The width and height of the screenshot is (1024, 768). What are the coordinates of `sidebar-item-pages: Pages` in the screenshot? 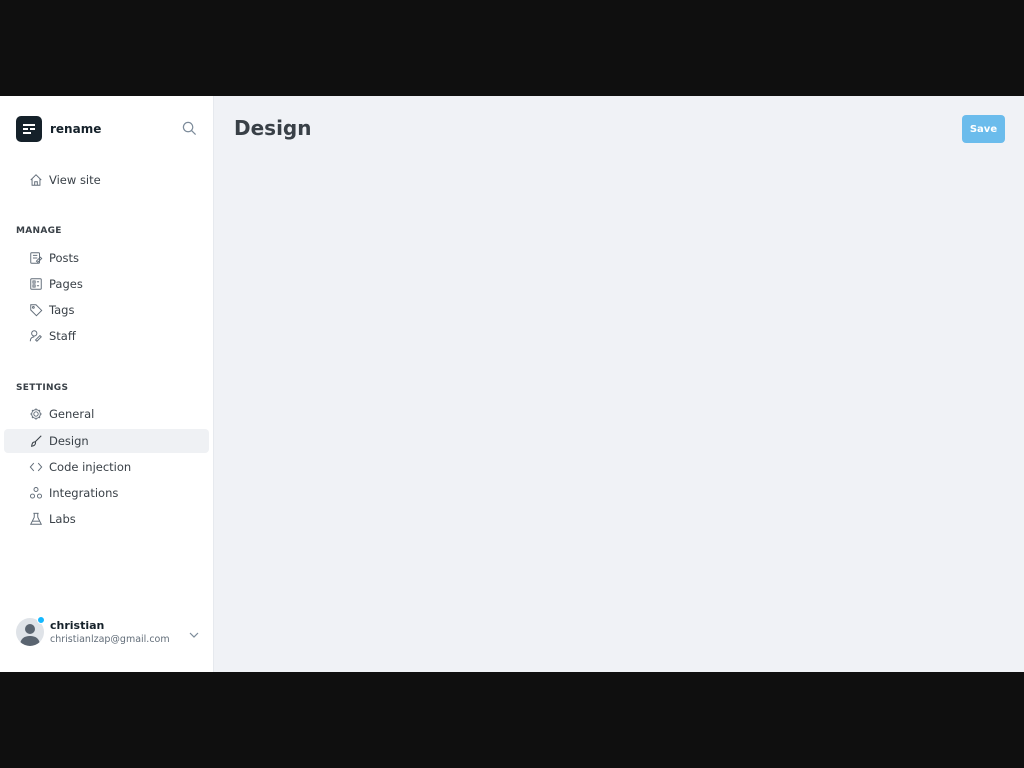 It's located at (106, 284).